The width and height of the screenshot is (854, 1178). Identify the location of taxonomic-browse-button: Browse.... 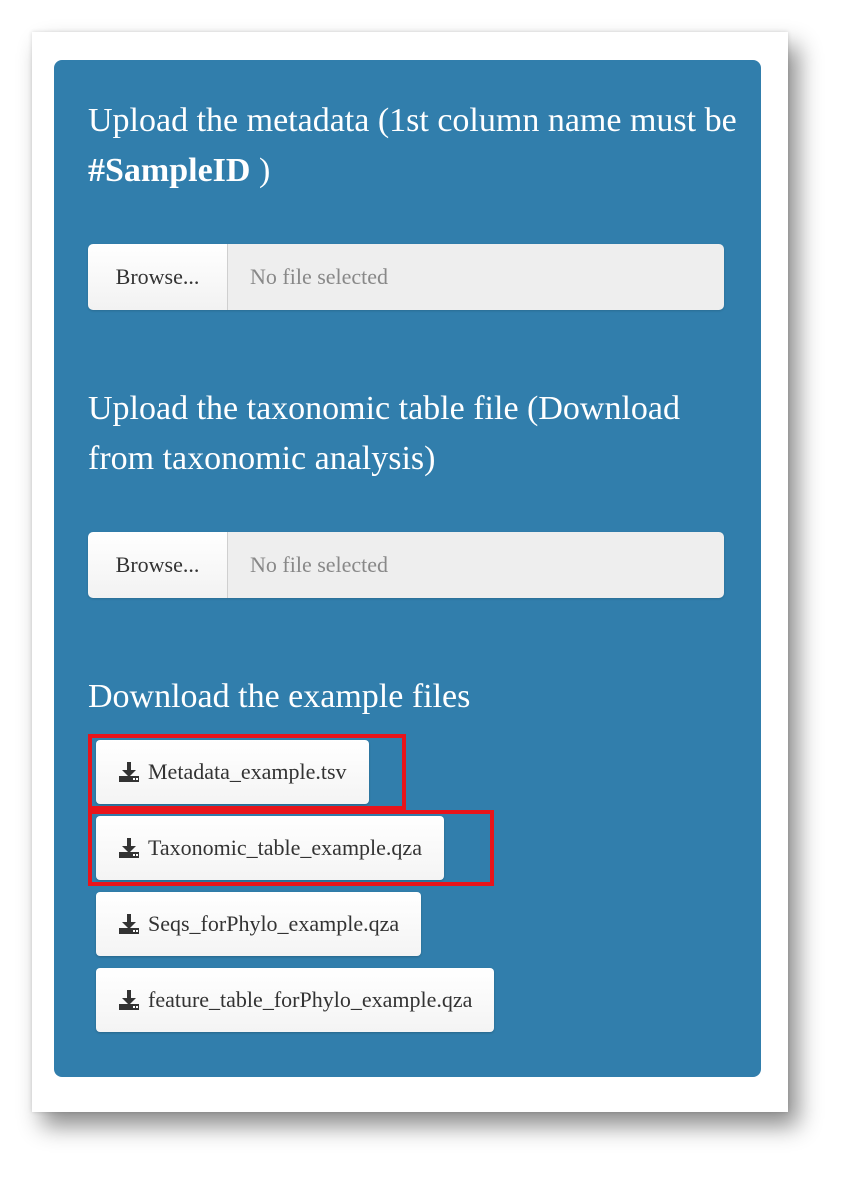
(158, 565).